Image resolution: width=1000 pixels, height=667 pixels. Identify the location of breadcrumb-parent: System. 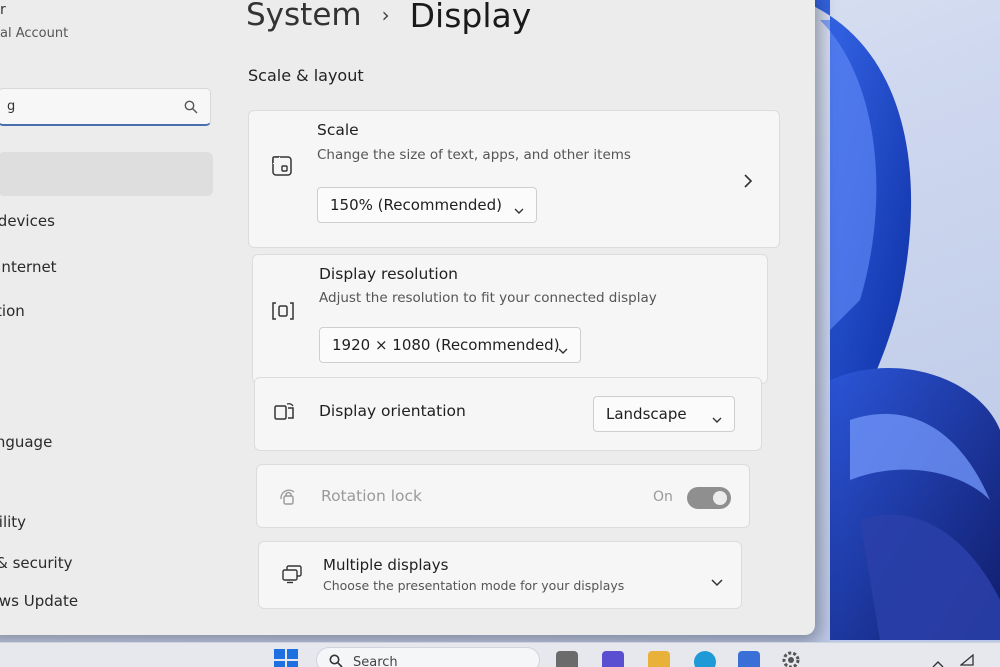
(304, 16).